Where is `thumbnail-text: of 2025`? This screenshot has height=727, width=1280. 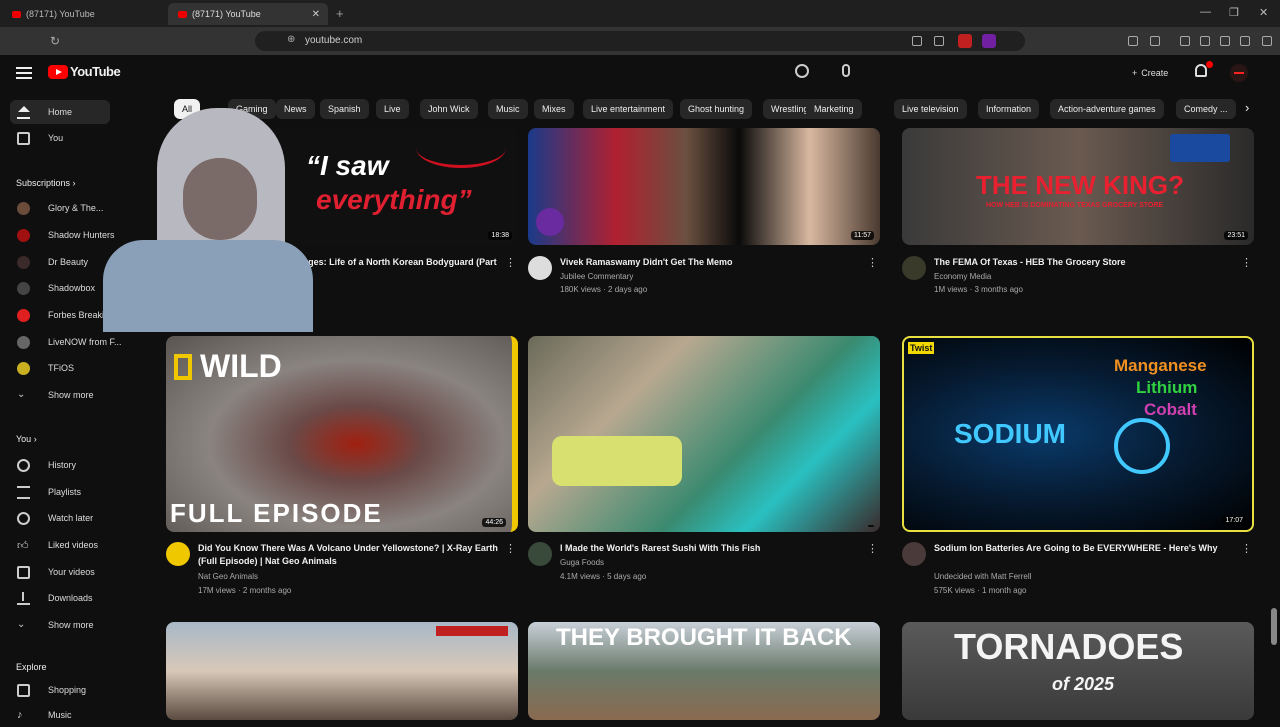 thumbnail-text: of 2025 is located at coordinates (1083, 684).